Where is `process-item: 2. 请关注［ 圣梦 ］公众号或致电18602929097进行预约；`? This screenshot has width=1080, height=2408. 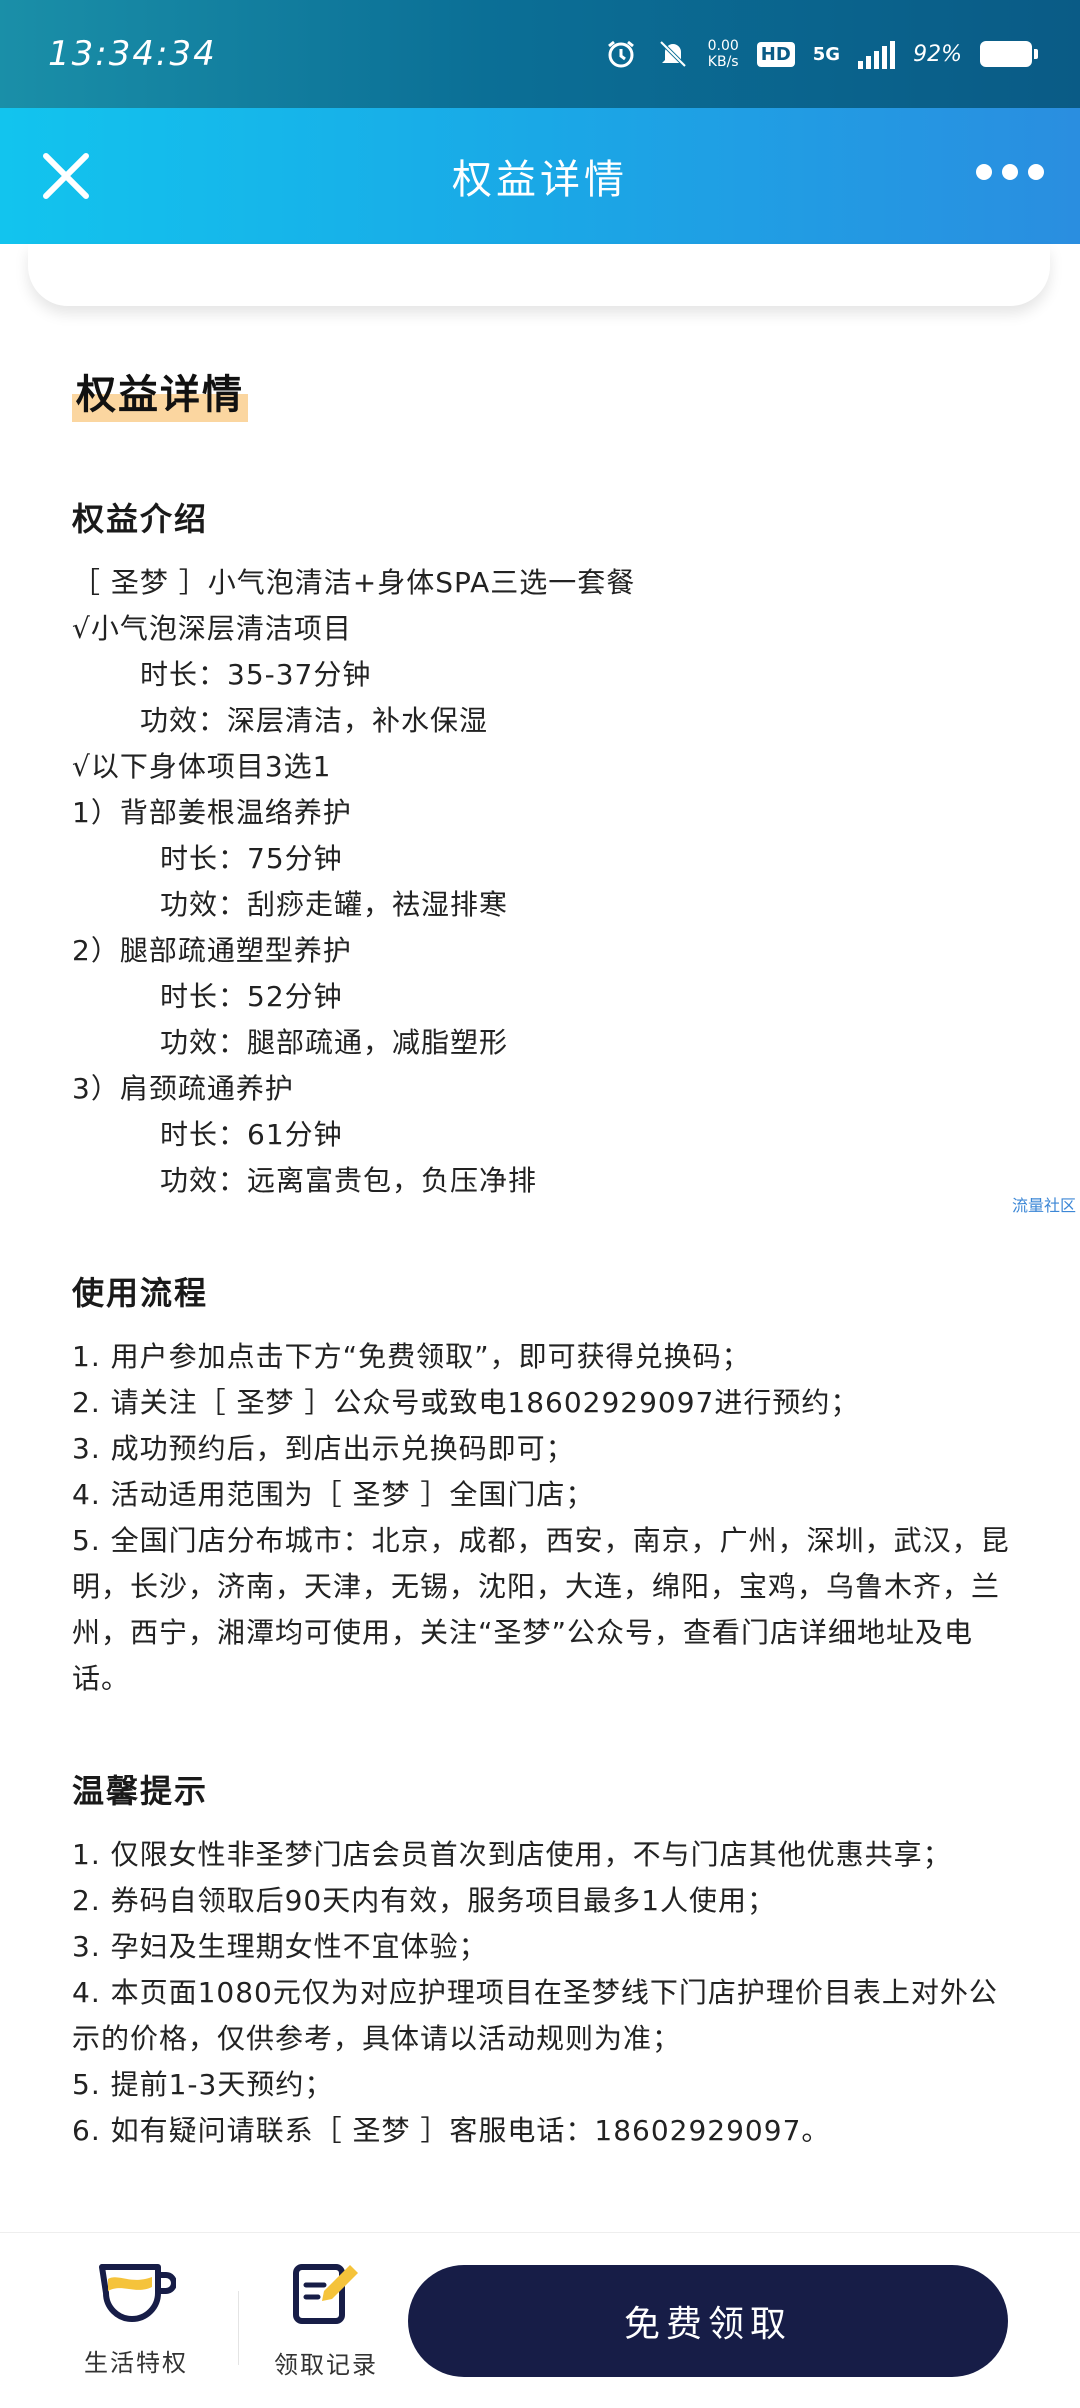
process-item: 2. 请关注［ 圣梦 ］公众号或致电18602929097进行预约； is located at coordinates (466, 1402).